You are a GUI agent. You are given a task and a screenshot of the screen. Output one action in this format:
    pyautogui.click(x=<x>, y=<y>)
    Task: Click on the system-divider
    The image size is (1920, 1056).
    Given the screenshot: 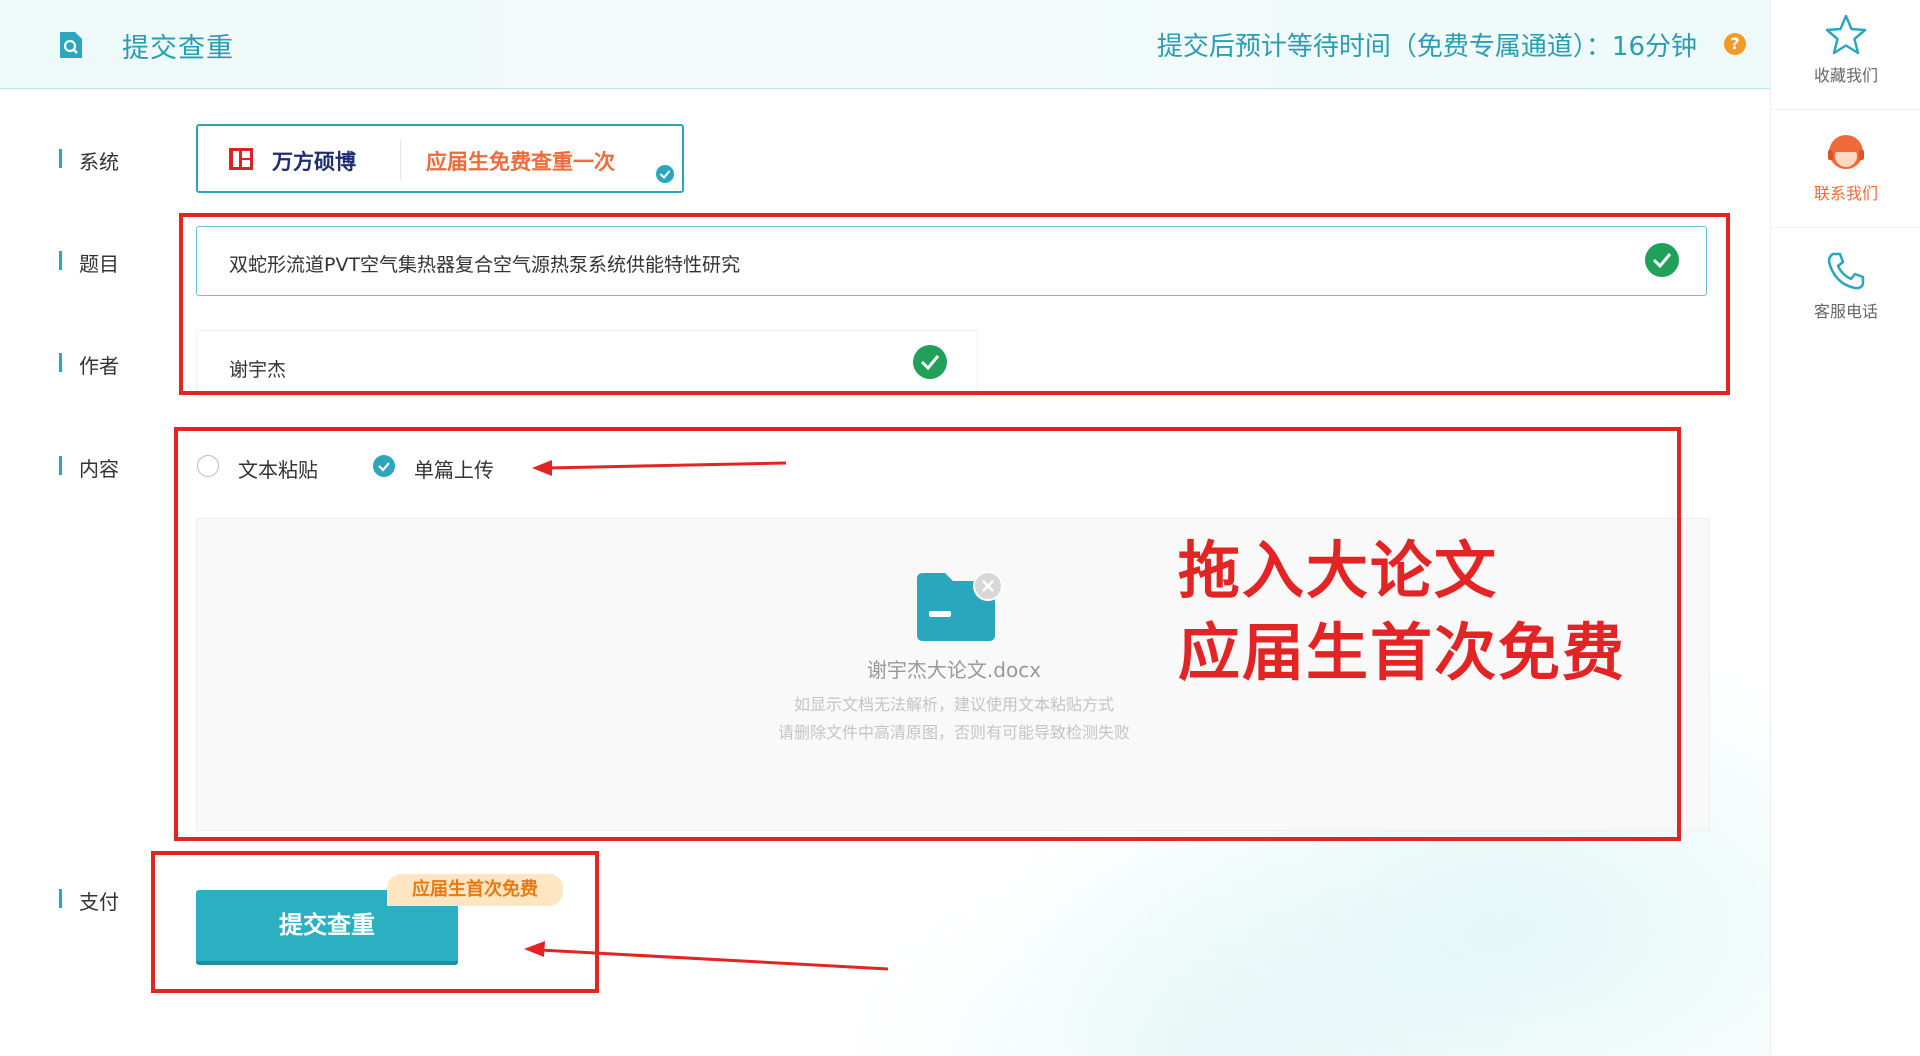 What is the action you would take?
    pyautogui.click(x=400, y=160)
    